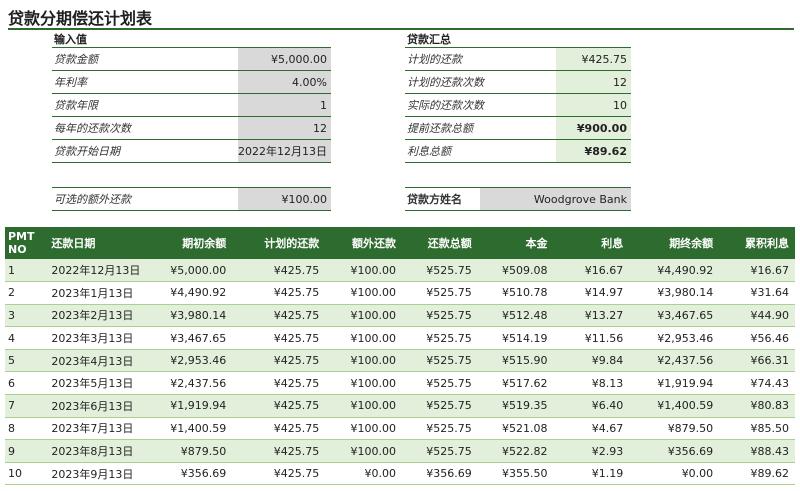 The width and height of the screenshot is (800, 491). I want to click on start-date-input: 2022年12月13日, so click(284, 151).